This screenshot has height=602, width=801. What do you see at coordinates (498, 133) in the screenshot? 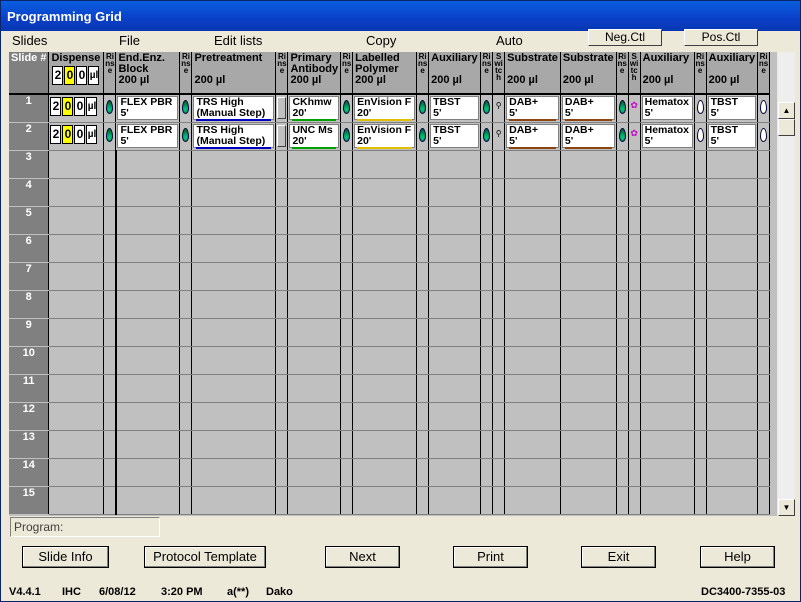
I see `switch-icon: ⚲` at bounding box center [498, 133].